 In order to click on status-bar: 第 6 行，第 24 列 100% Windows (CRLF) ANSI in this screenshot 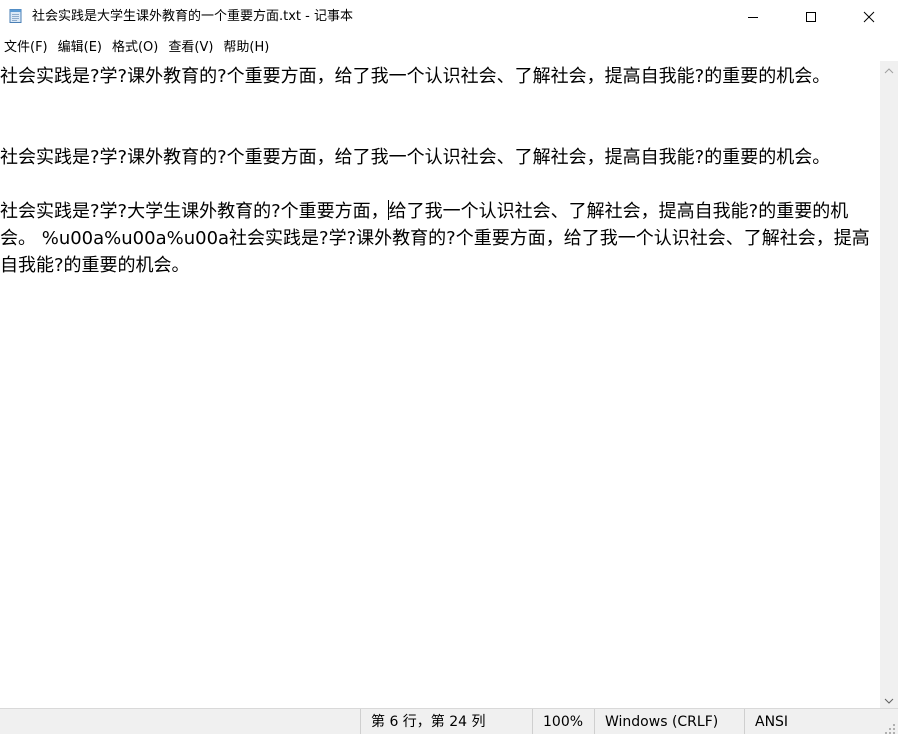, I will do `click(449, 721)`.